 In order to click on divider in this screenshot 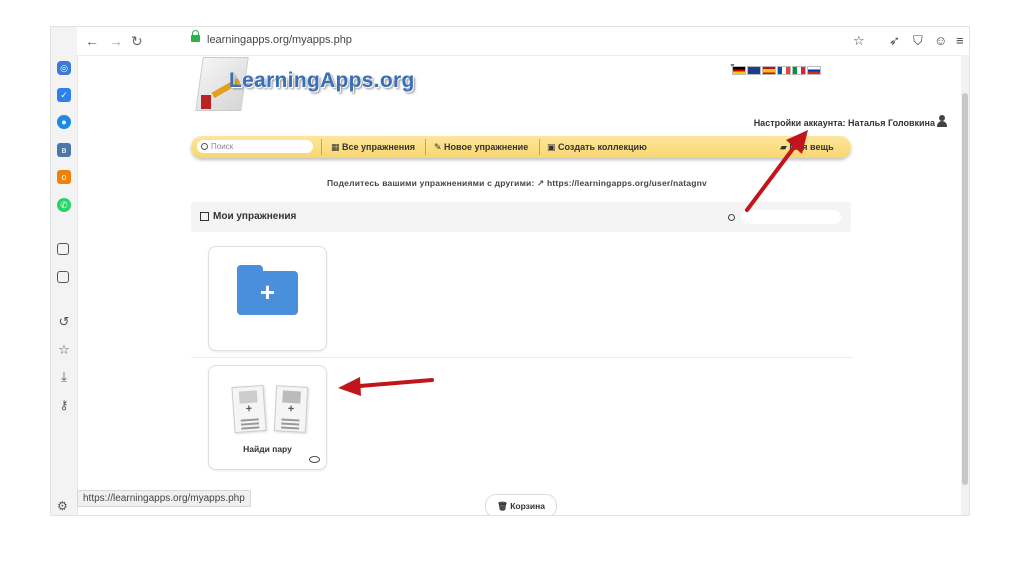, I will do `click(522, 357)`.